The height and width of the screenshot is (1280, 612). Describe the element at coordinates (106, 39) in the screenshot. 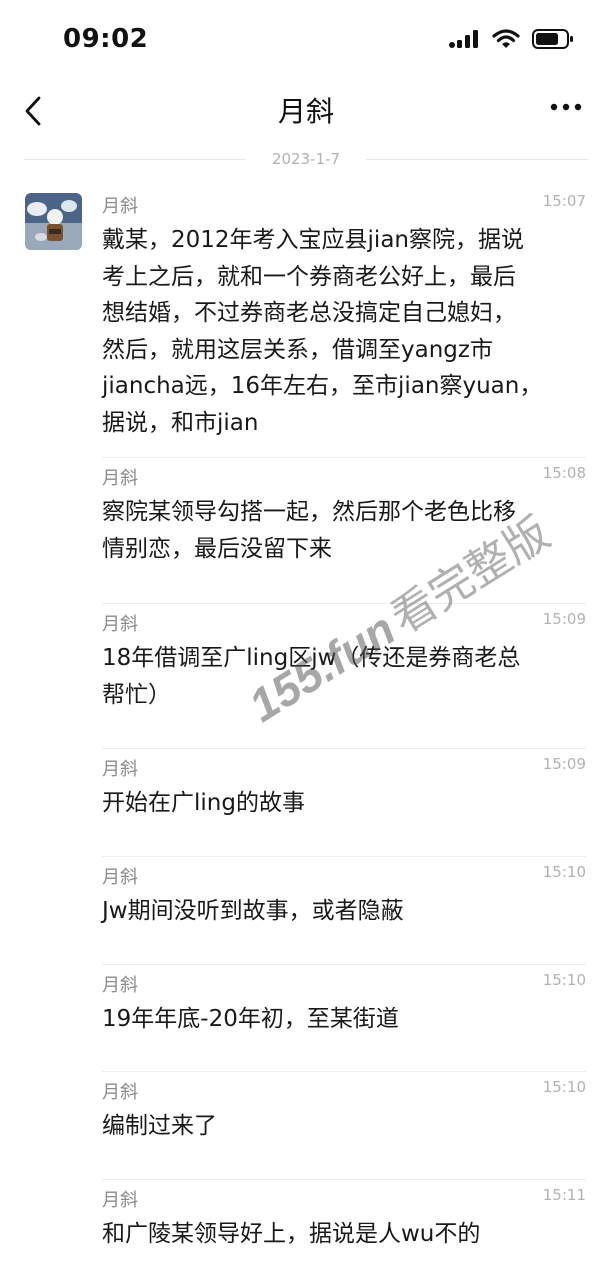

I see `status-time: 09:02` at that location.